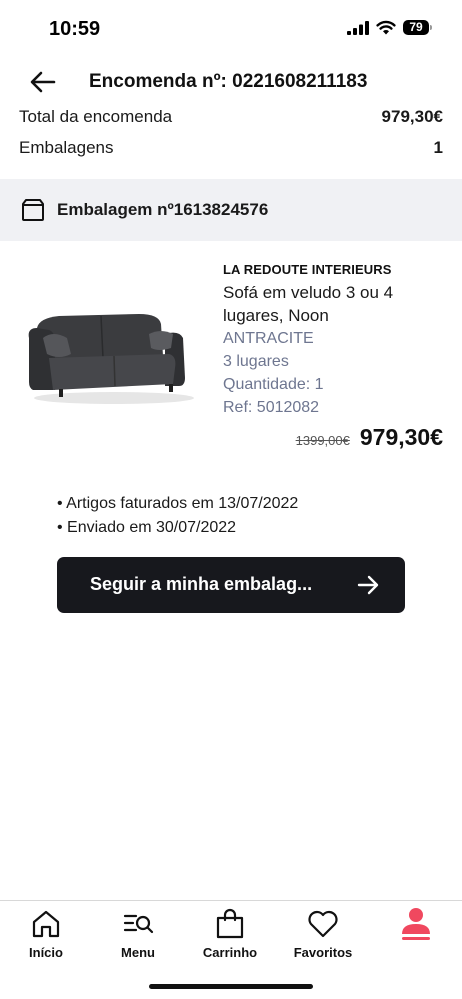 The image size is (462, 999). I want to click on tab-home-label: Início, so click(46, 952).